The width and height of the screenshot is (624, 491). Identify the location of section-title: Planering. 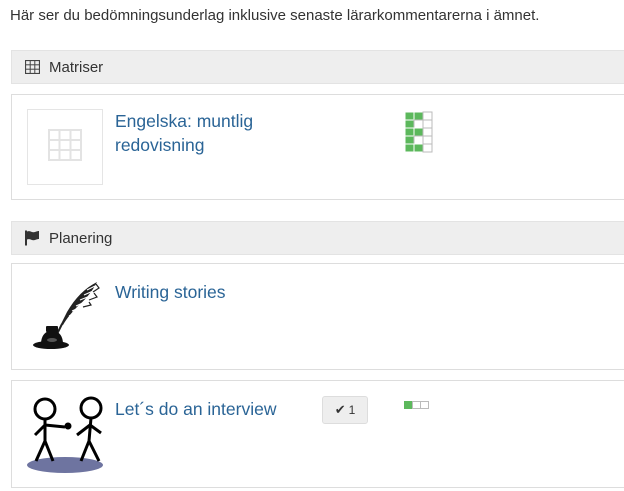
(81, 238).